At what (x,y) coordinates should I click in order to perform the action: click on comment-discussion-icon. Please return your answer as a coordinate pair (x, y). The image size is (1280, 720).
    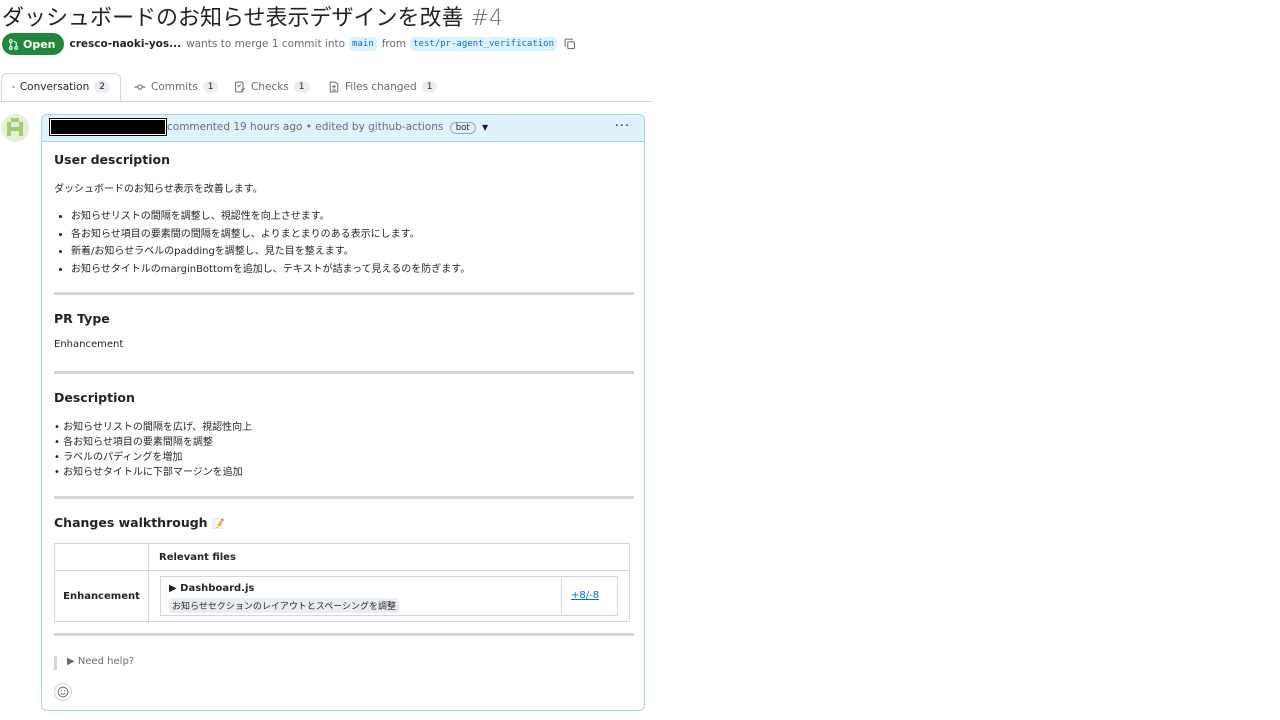
    Looking at the image, I should click on (13, 87).